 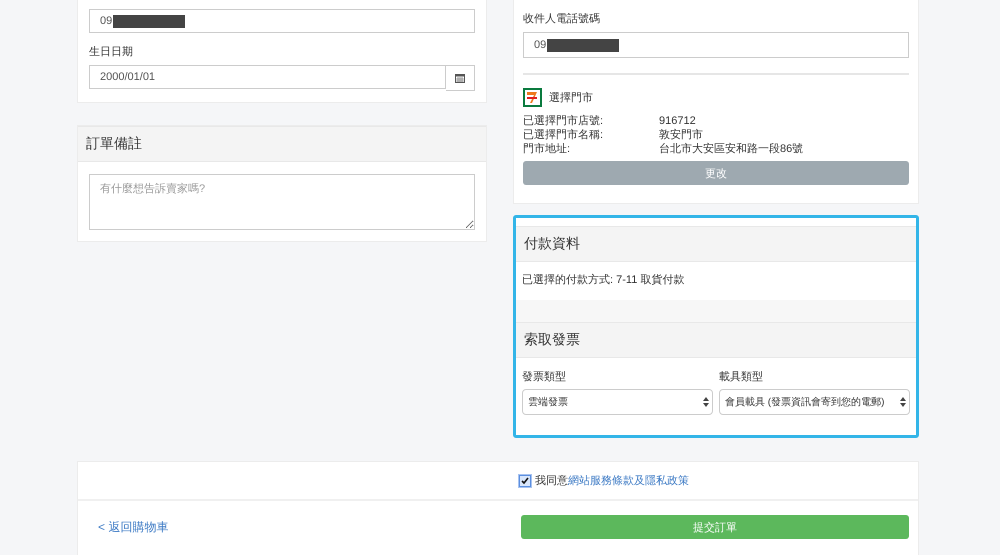 What do you see at coordinates (814, 402) in the screenshot?
I see `select-field: 會員載具 (發票資訊會寄到您的電郵)` at bounding box center [814, 402].